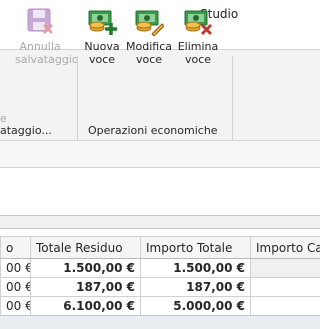  What do you see at coordinates (195, 287) in the screenshot?
I see `cell-importo-totale: 187,00 €` at bounding box center [195, 287].